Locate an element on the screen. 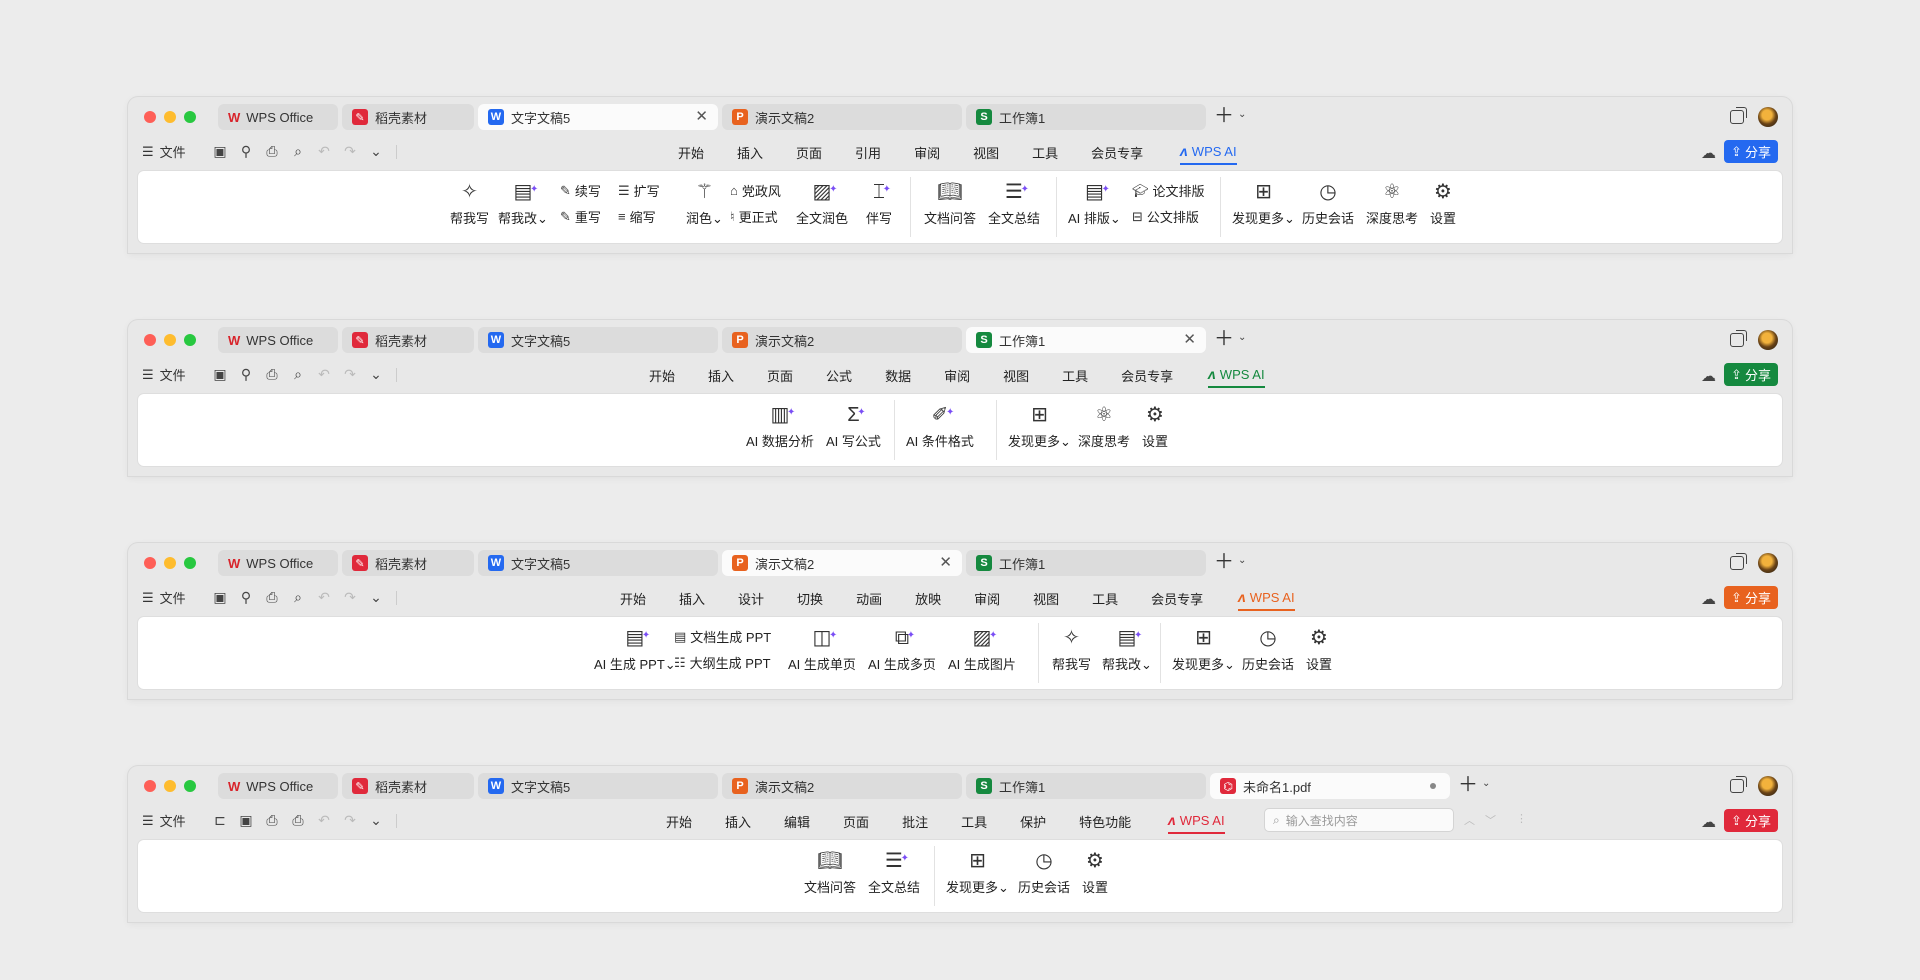 This screenshot has height=980, width=1920. ai-generate-multi-button: ⧉ ✦ AI 生成多页 is located at coordinates (902, 649).